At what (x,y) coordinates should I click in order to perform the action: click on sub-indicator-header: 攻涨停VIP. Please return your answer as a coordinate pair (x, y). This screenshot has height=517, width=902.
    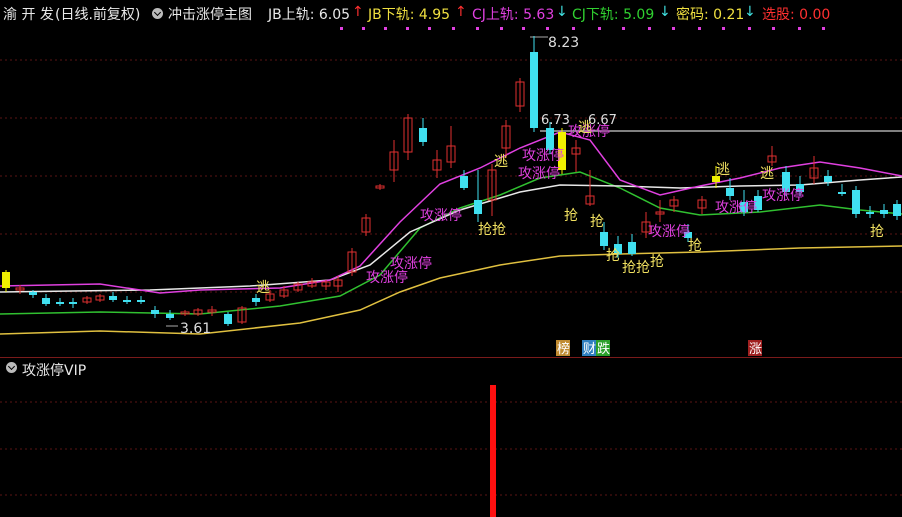
    Looking at the image, I should click on (100, 368).